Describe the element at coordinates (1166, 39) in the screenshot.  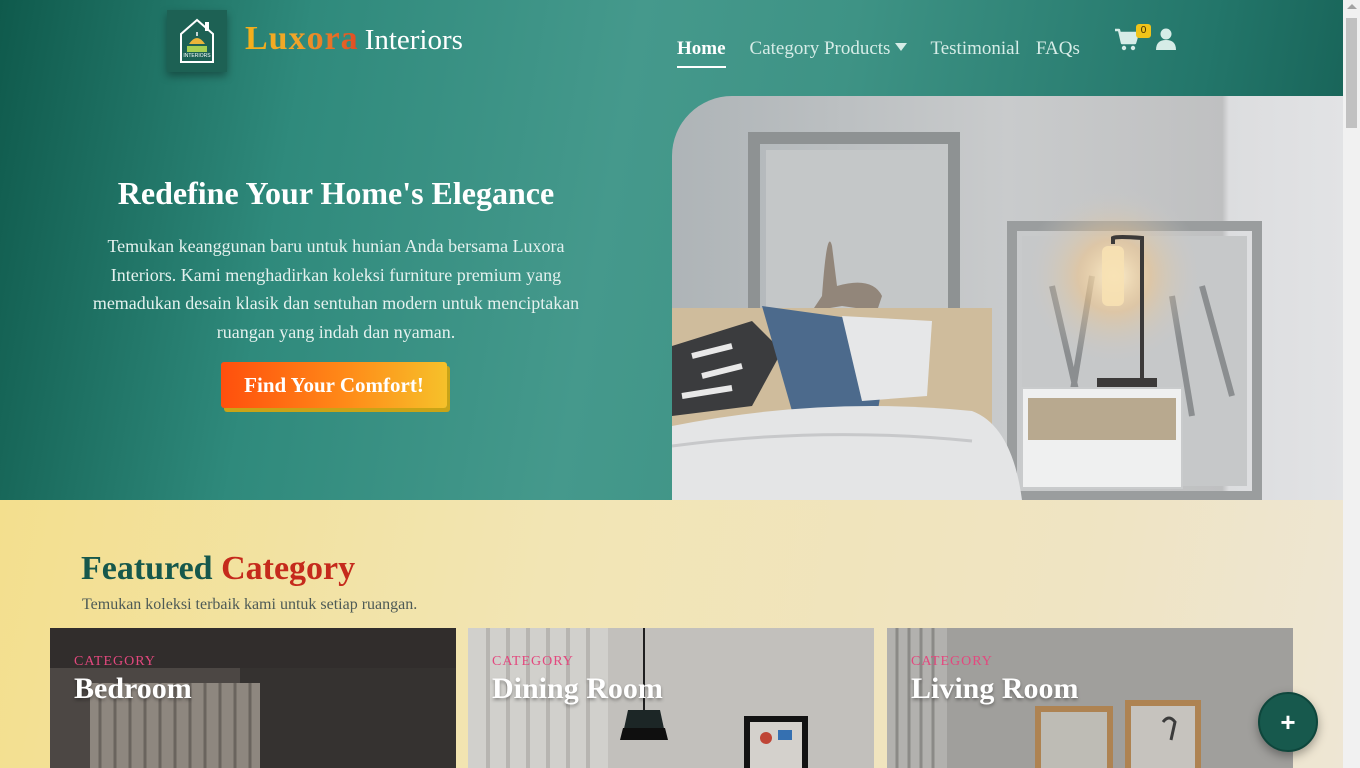
I see `user-icon` at that location.